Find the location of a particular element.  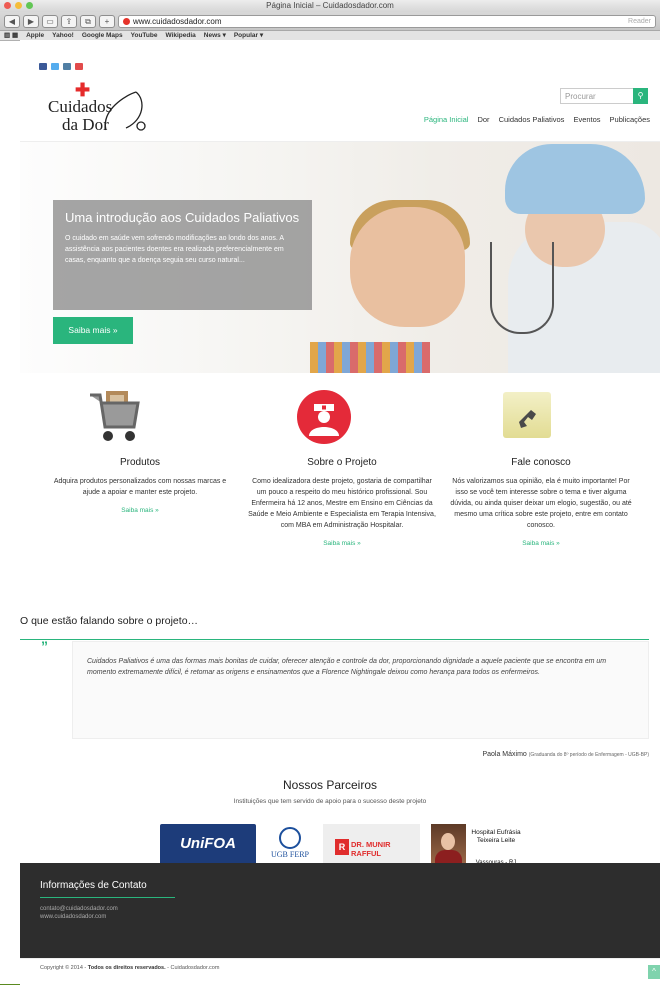

footer-site: www.cuidadosdador.com is located at coordinates (73, 917).